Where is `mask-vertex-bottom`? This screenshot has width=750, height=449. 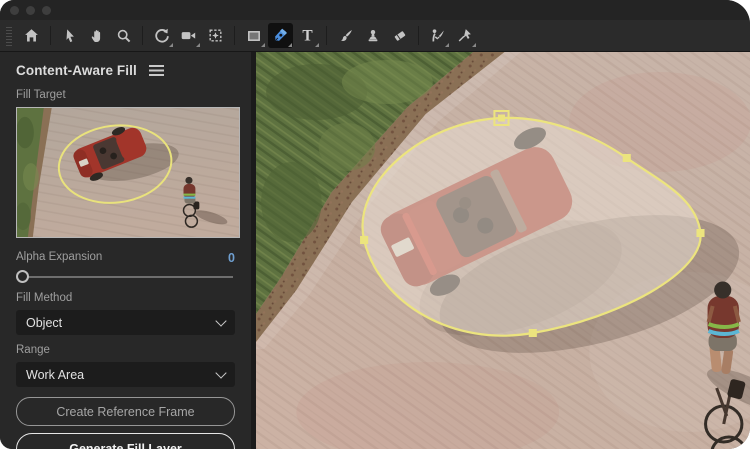
mask-vertex-bottom is located at coordinates (532, 333).